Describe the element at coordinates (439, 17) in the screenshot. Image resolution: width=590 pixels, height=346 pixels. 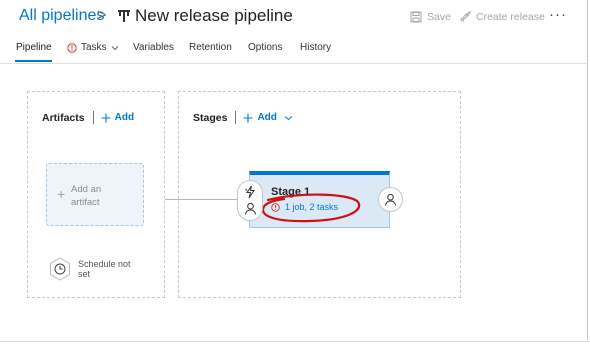
I see `save-button-label: Save` at that location.